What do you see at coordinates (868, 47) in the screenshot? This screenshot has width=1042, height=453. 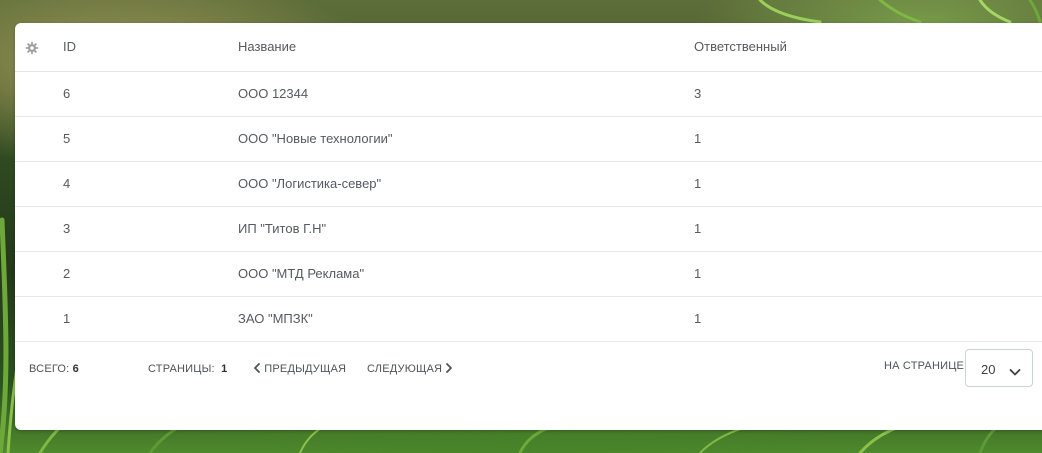 I see `column-header-owner: Ответственный` at bounding box center [868, 47].